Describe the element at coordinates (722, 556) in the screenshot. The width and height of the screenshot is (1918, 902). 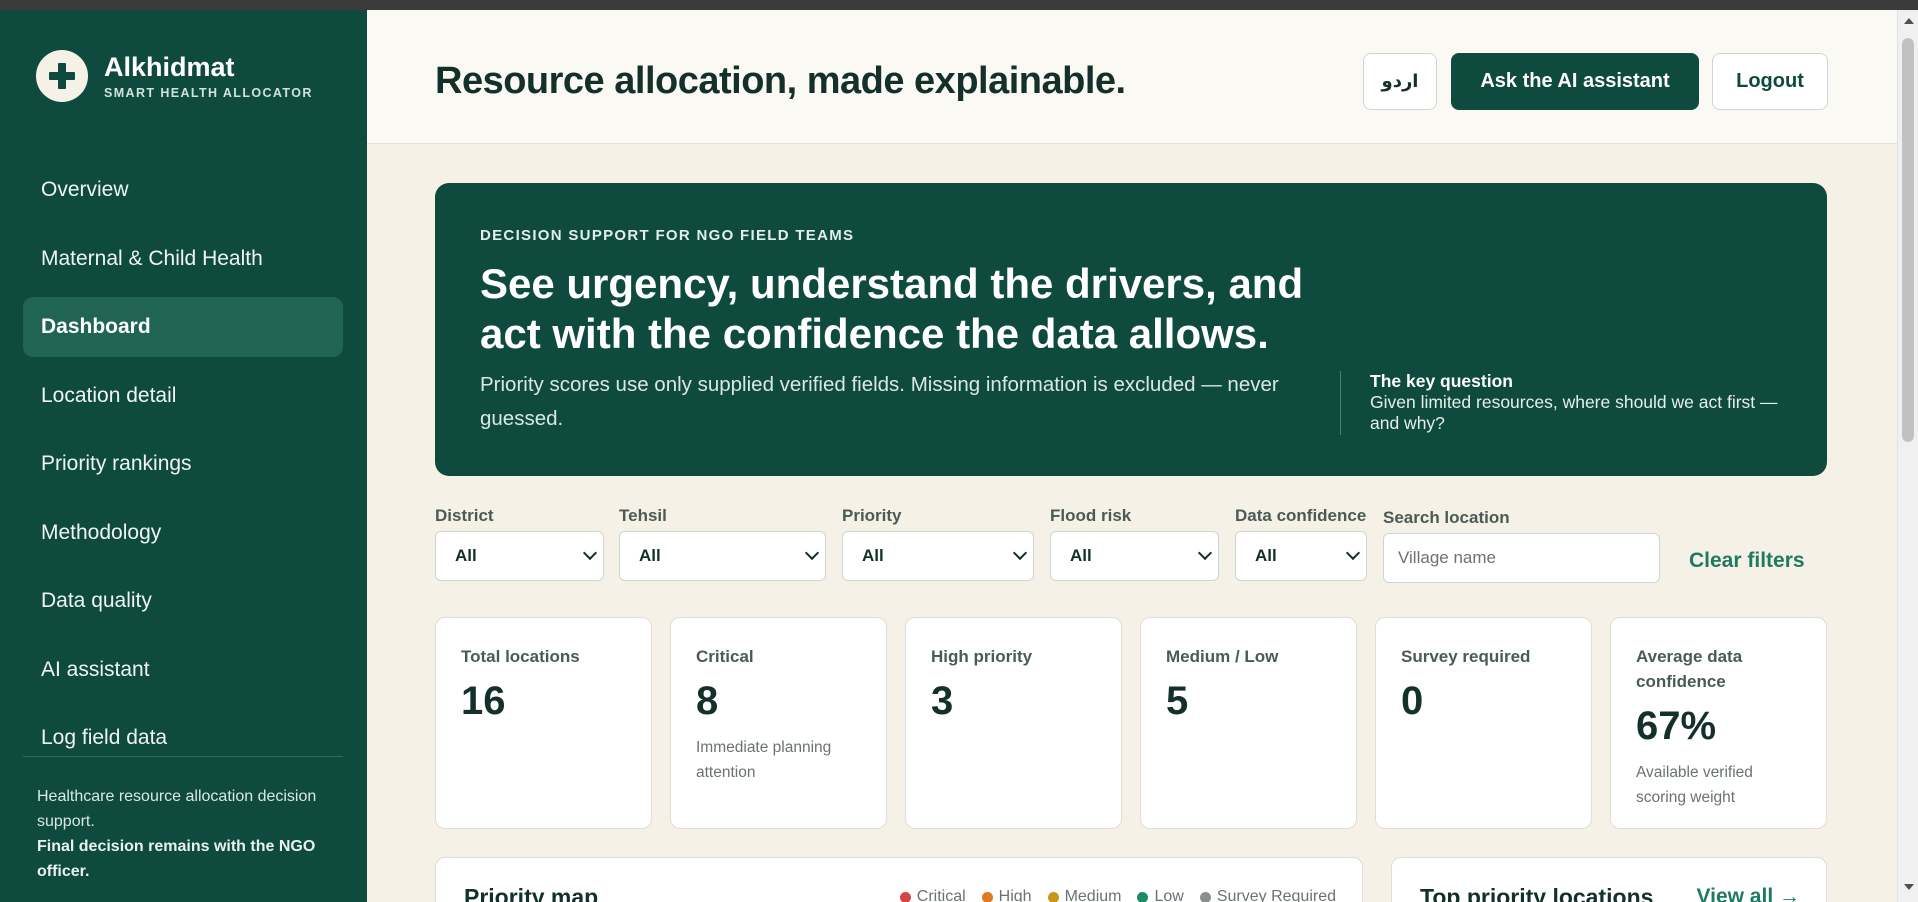
I see `tehsil-select: All` at that location.